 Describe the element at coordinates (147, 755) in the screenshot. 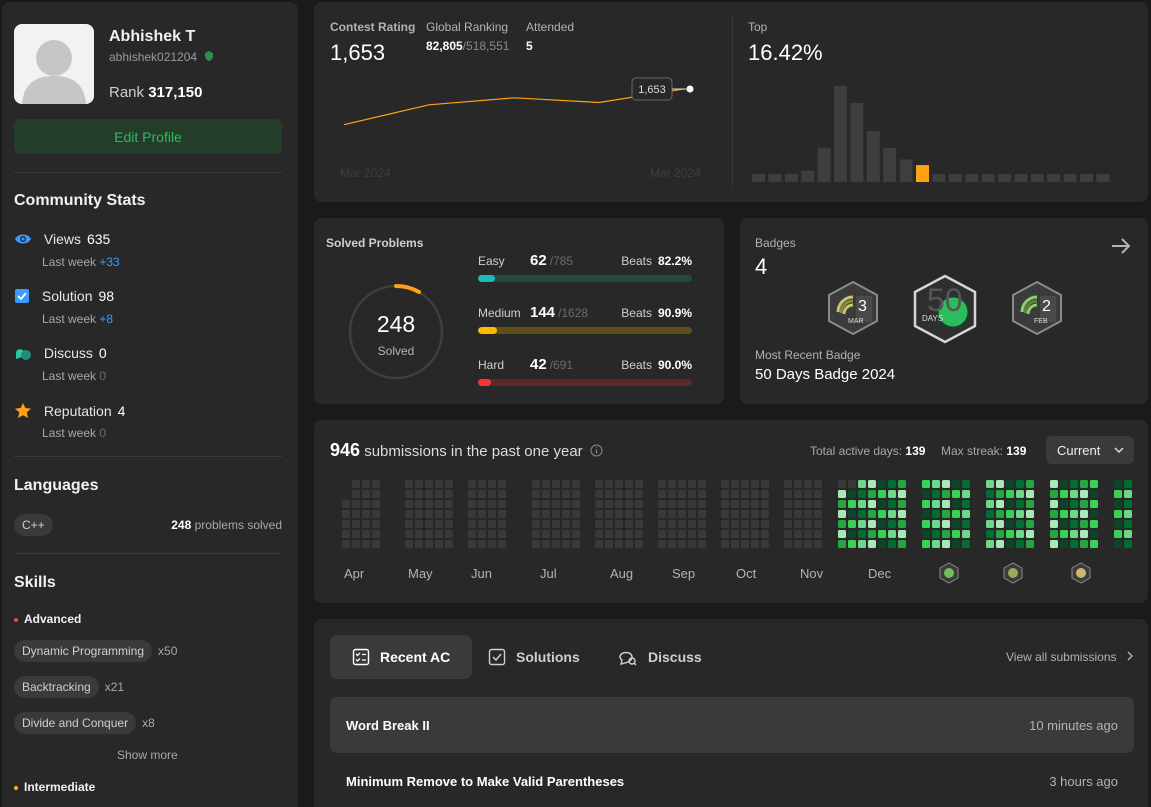

I see `show-more-link: Show more` at that location.